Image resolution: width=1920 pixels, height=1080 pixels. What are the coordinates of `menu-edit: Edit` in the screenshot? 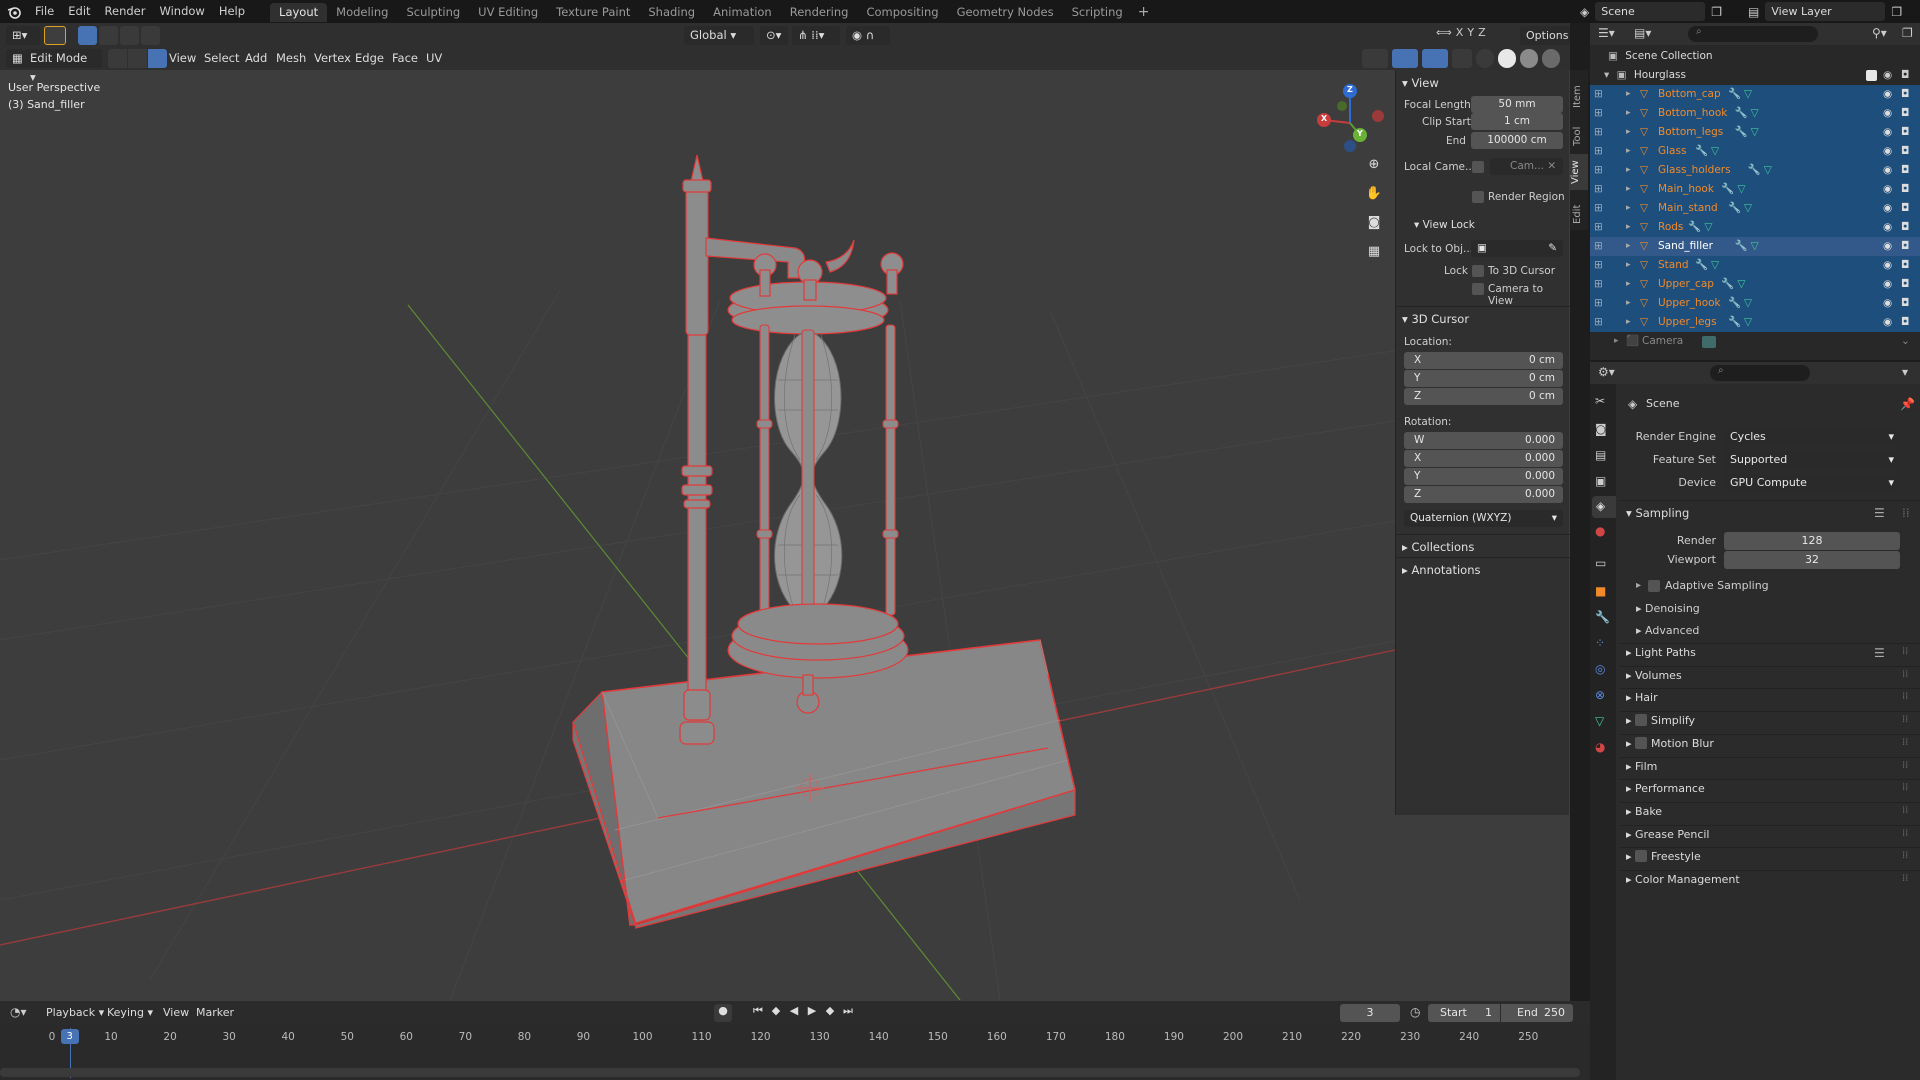 It's located at (79, 11).